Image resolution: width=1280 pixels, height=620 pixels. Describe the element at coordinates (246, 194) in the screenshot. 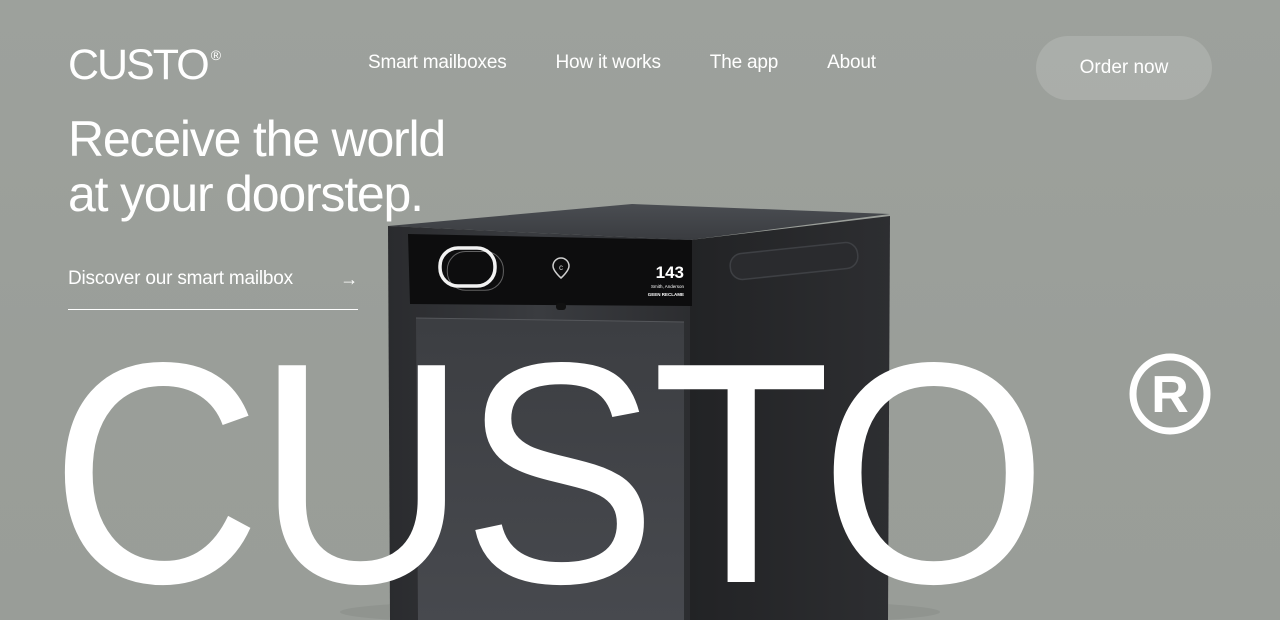

I see `headline-line-2: at your doorstep.` at that location.